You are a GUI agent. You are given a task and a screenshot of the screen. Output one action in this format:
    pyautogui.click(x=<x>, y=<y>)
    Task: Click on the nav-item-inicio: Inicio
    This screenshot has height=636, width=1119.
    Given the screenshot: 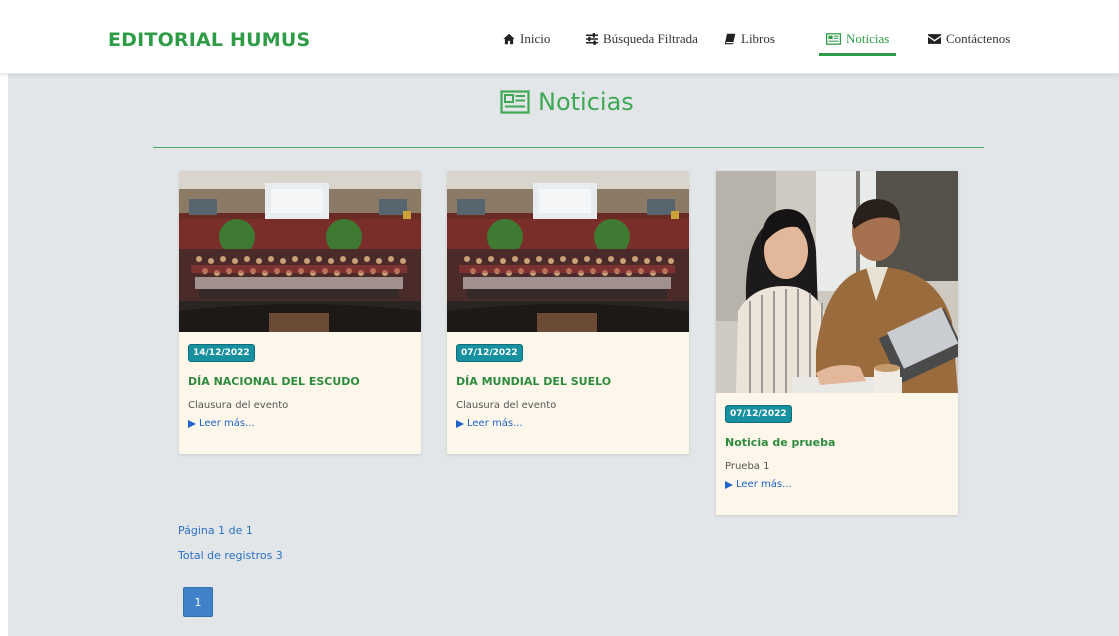 What is the action you would take?
    pyautogui.click(x=526, y=39)
    